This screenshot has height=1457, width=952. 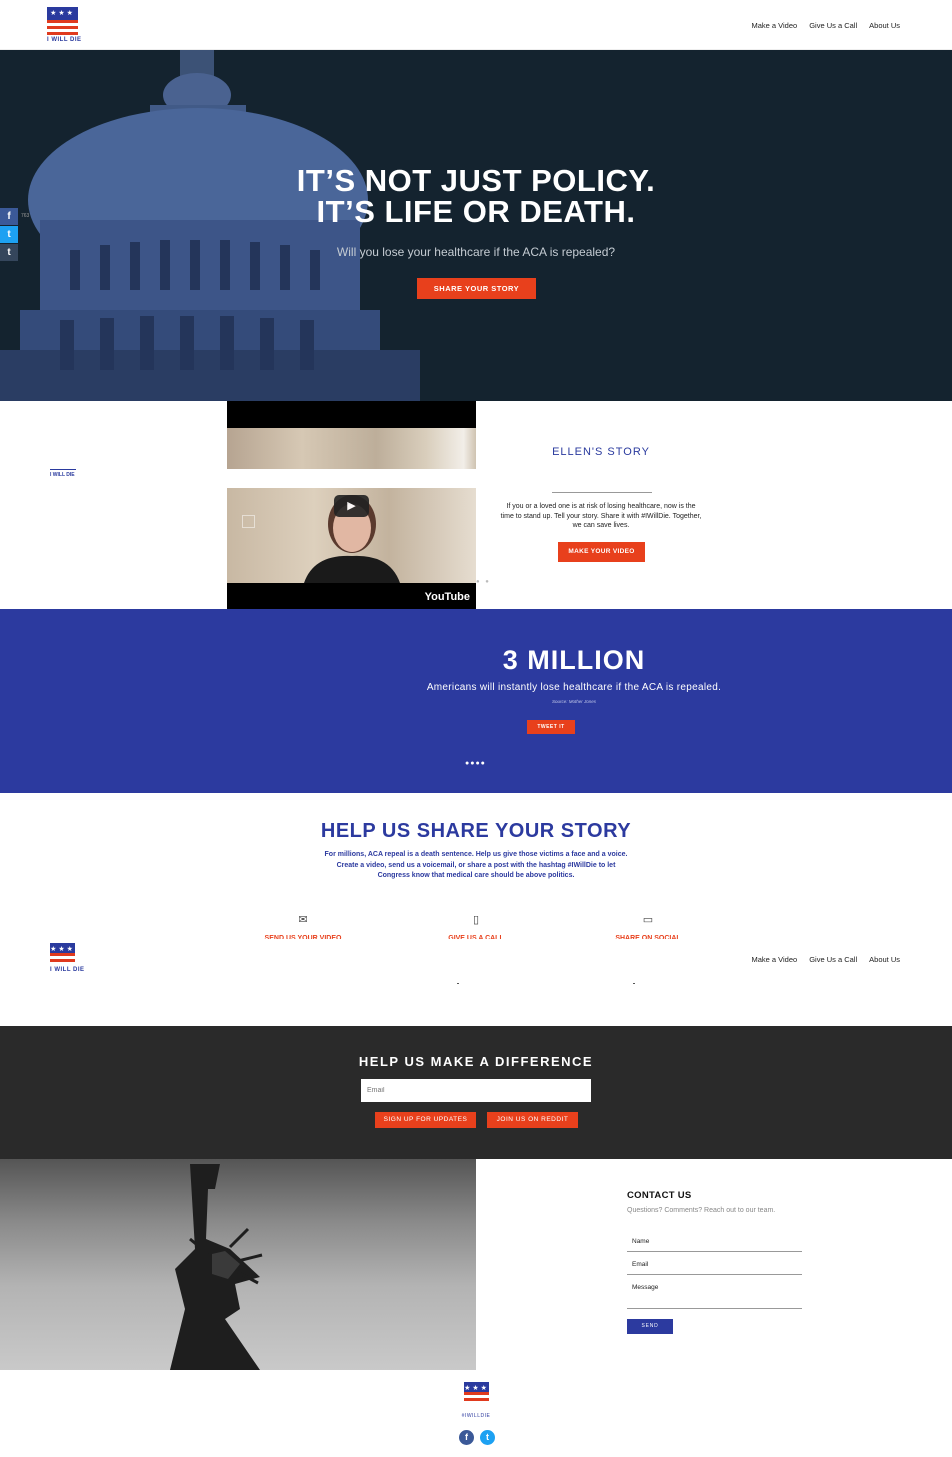 What do you see at coordinates (476, 1061) in the screenshot?
I see `newsletter-title: HELP US MAKE A DIFFERENCE` at bounding box center [476, 1061].